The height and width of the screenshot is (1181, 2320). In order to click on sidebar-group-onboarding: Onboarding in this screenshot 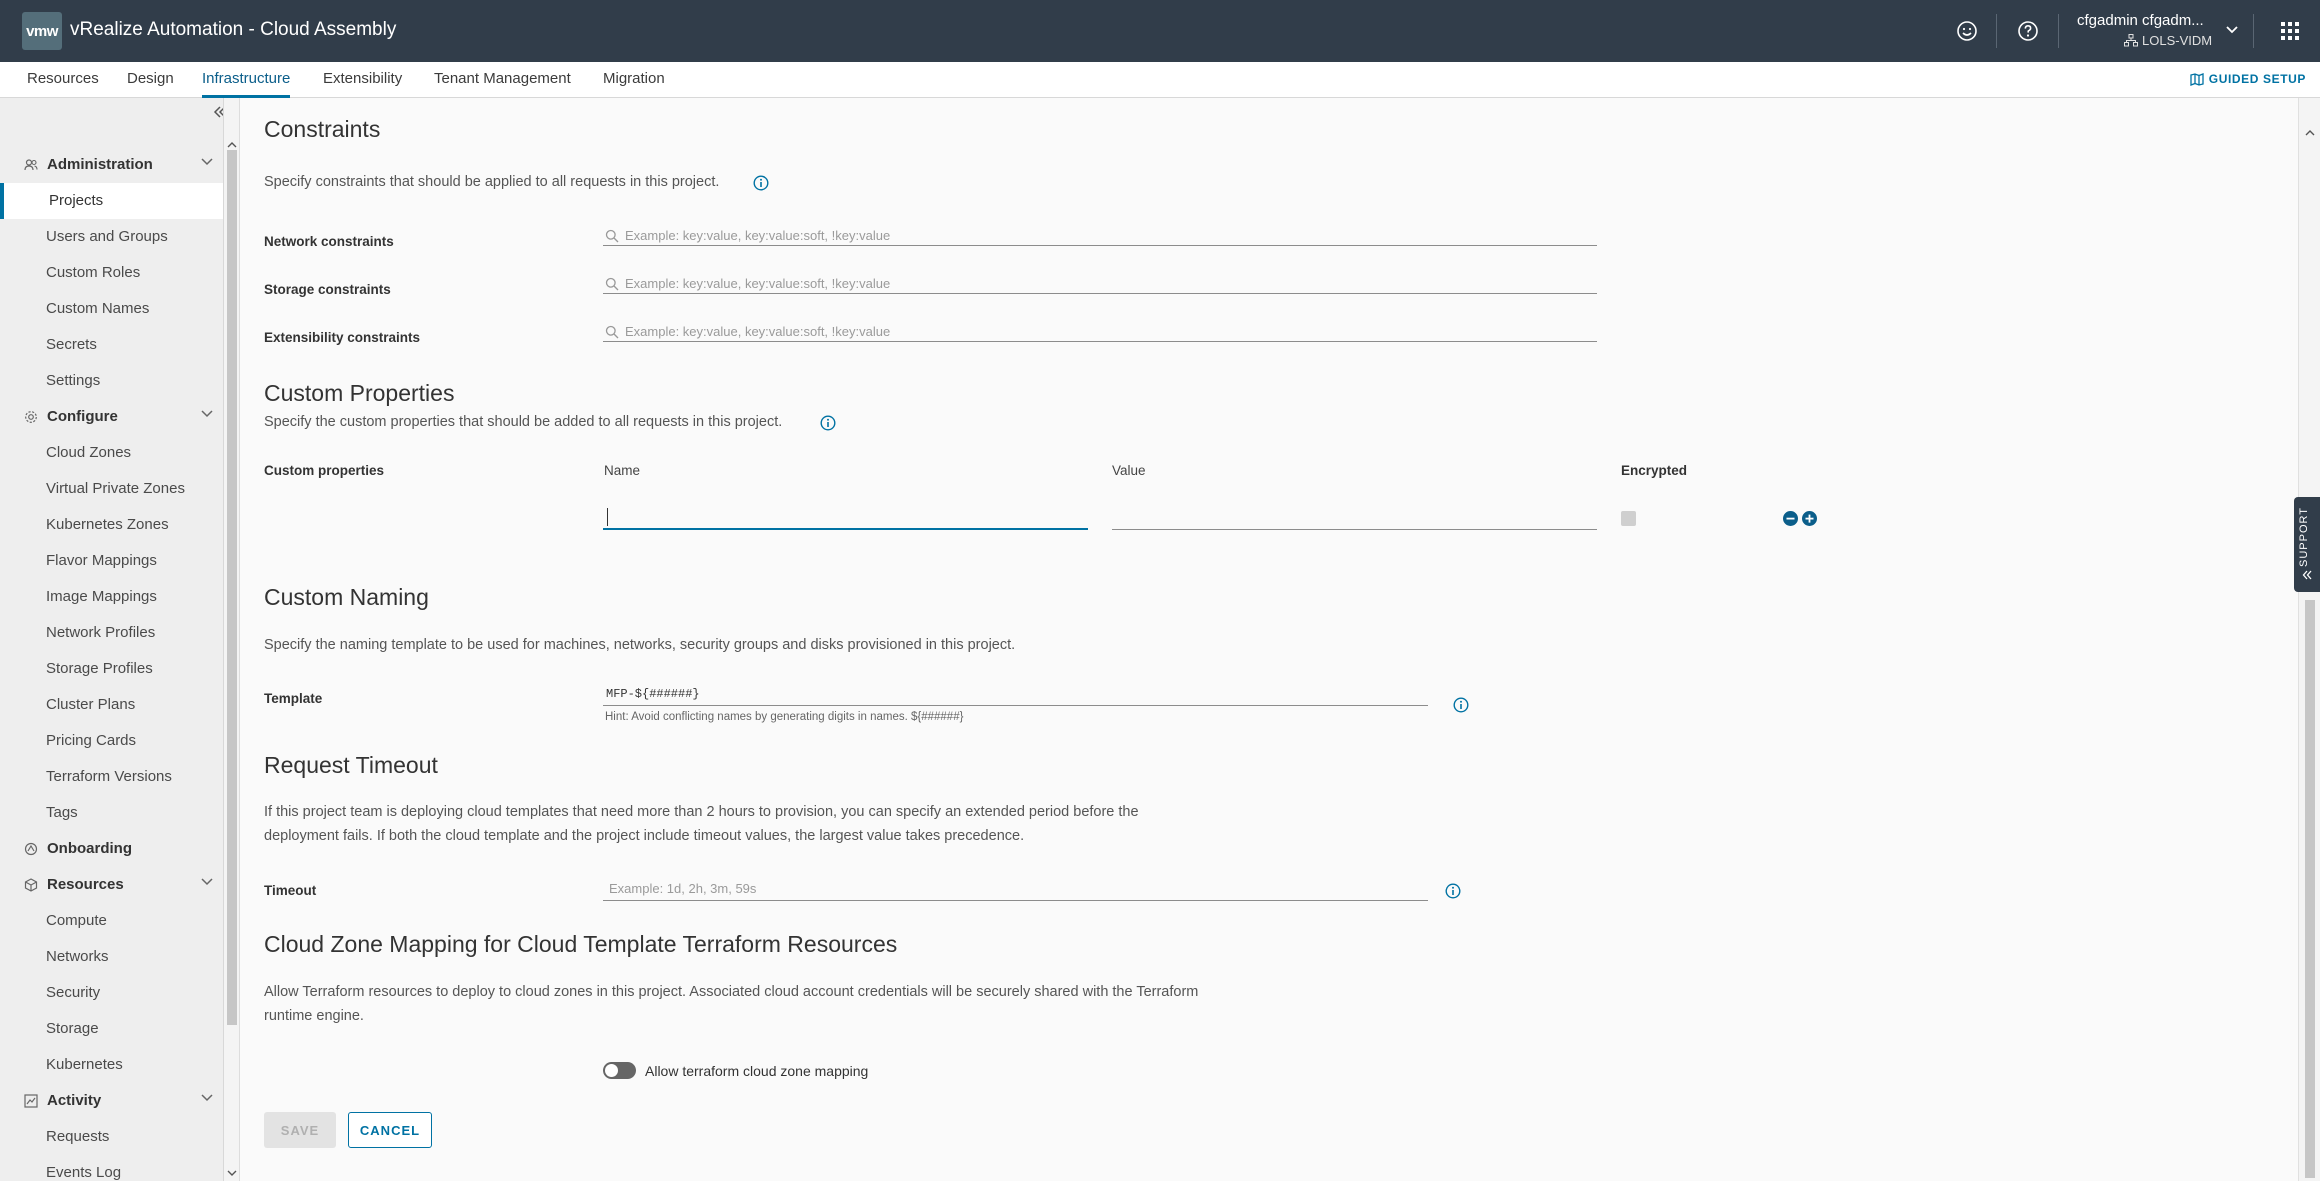, I will do `click(119, 848)`.